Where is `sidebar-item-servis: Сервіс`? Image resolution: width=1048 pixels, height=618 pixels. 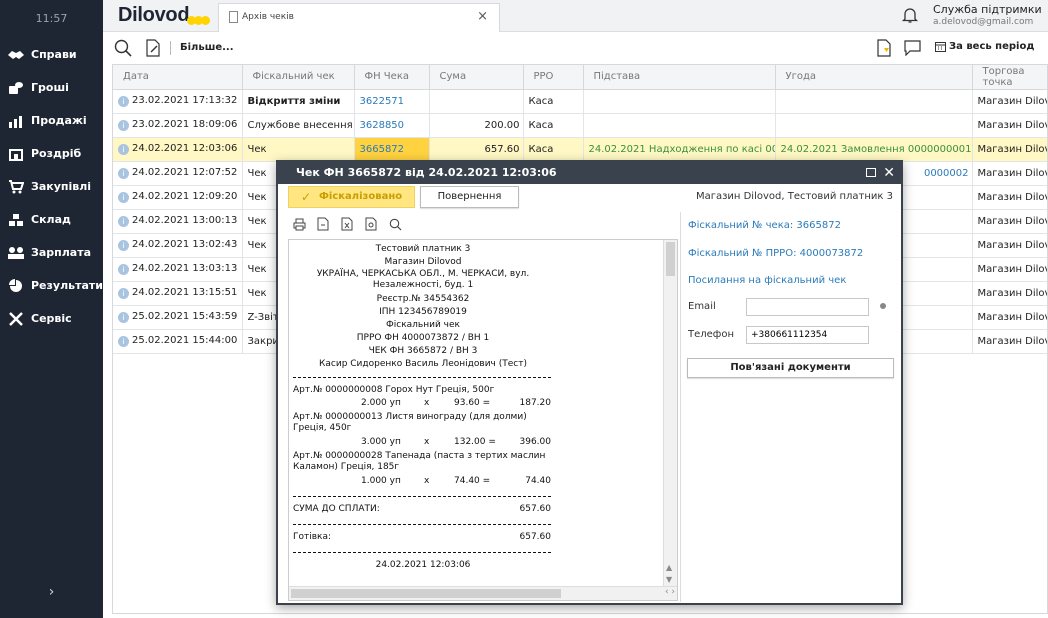
sidebar-item-servis: Сервіс is located at coordinates (51, 318).